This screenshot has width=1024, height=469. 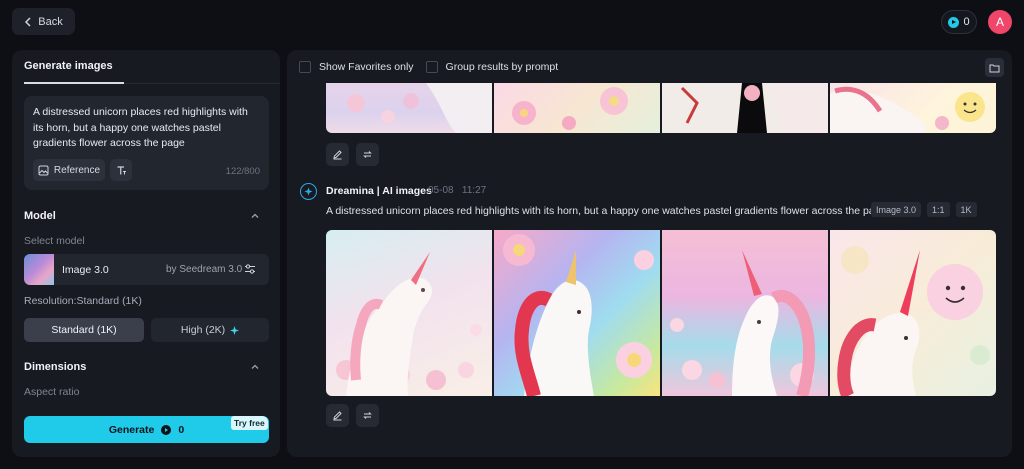 What do you see at coordinates (83, 301) in the screenshot?
I see `resolution-label: Resolution:Standard (1K)` at bounding box center [83, 301].